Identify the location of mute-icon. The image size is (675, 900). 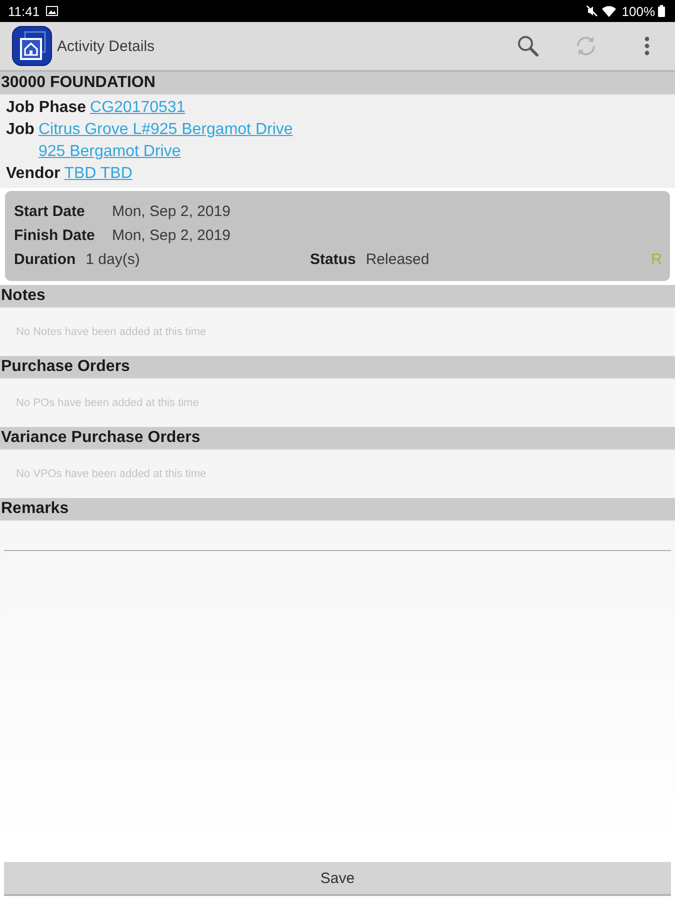
(592, 11).